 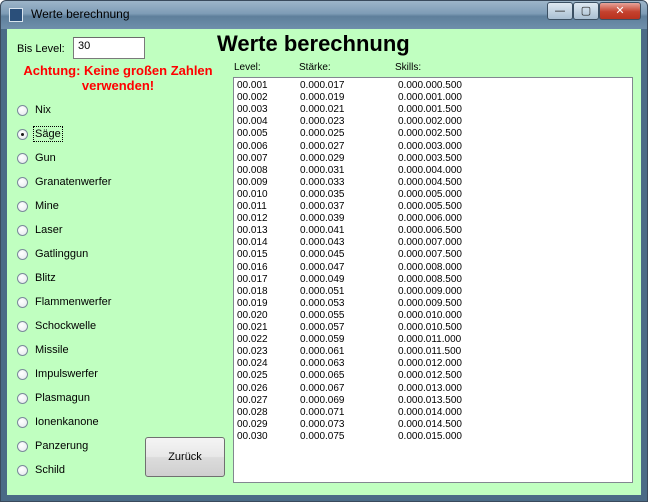 I want to click on list-item: 00.022 0.000.059 0.000.011.000, so click(x=433, y=340).